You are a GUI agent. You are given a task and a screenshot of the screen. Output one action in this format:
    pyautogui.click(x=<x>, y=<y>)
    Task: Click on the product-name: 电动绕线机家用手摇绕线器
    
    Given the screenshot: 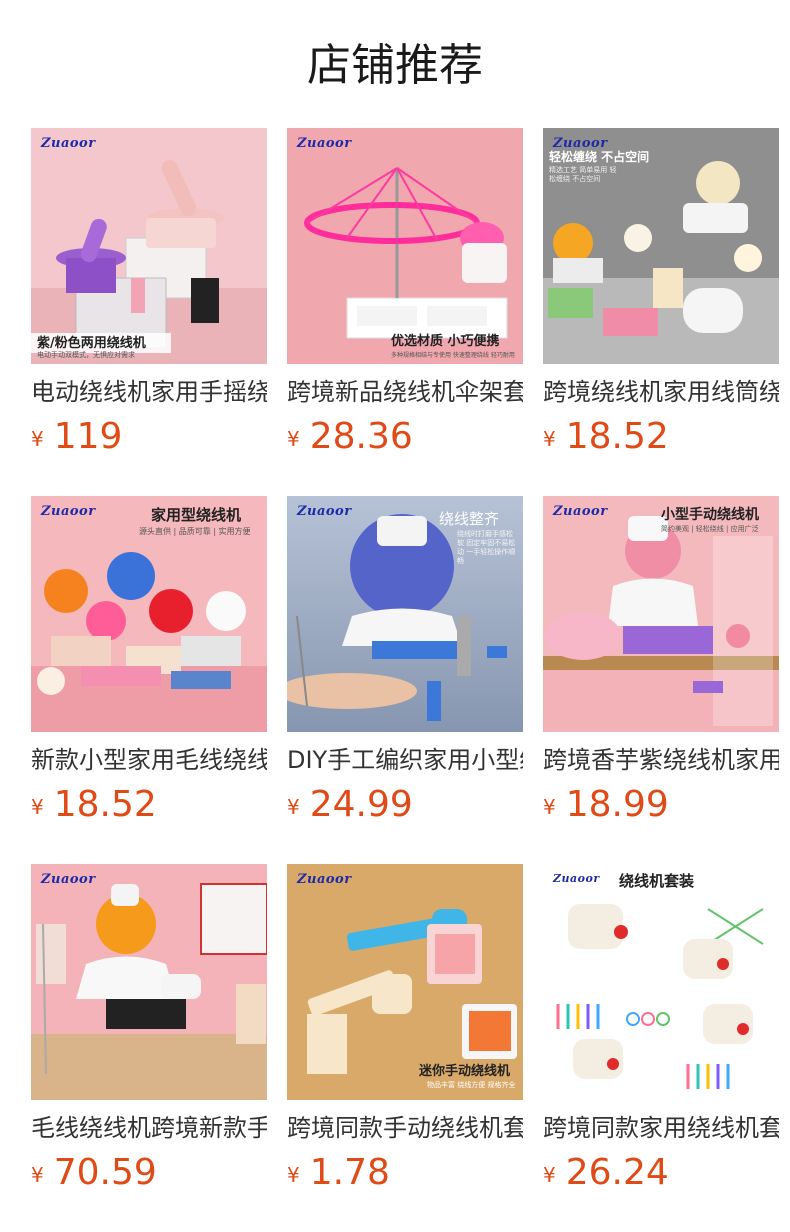 What is the action you would take?
    pyautogui.click(x=149, y=392)
    